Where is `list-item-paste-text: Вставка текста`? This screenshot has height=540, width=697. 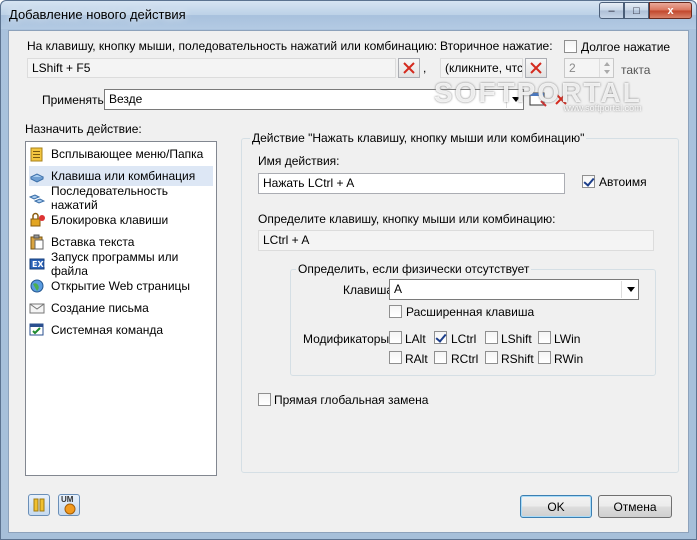 list-item-paste-text: Вставка текста is located at coordinates (121, 242).